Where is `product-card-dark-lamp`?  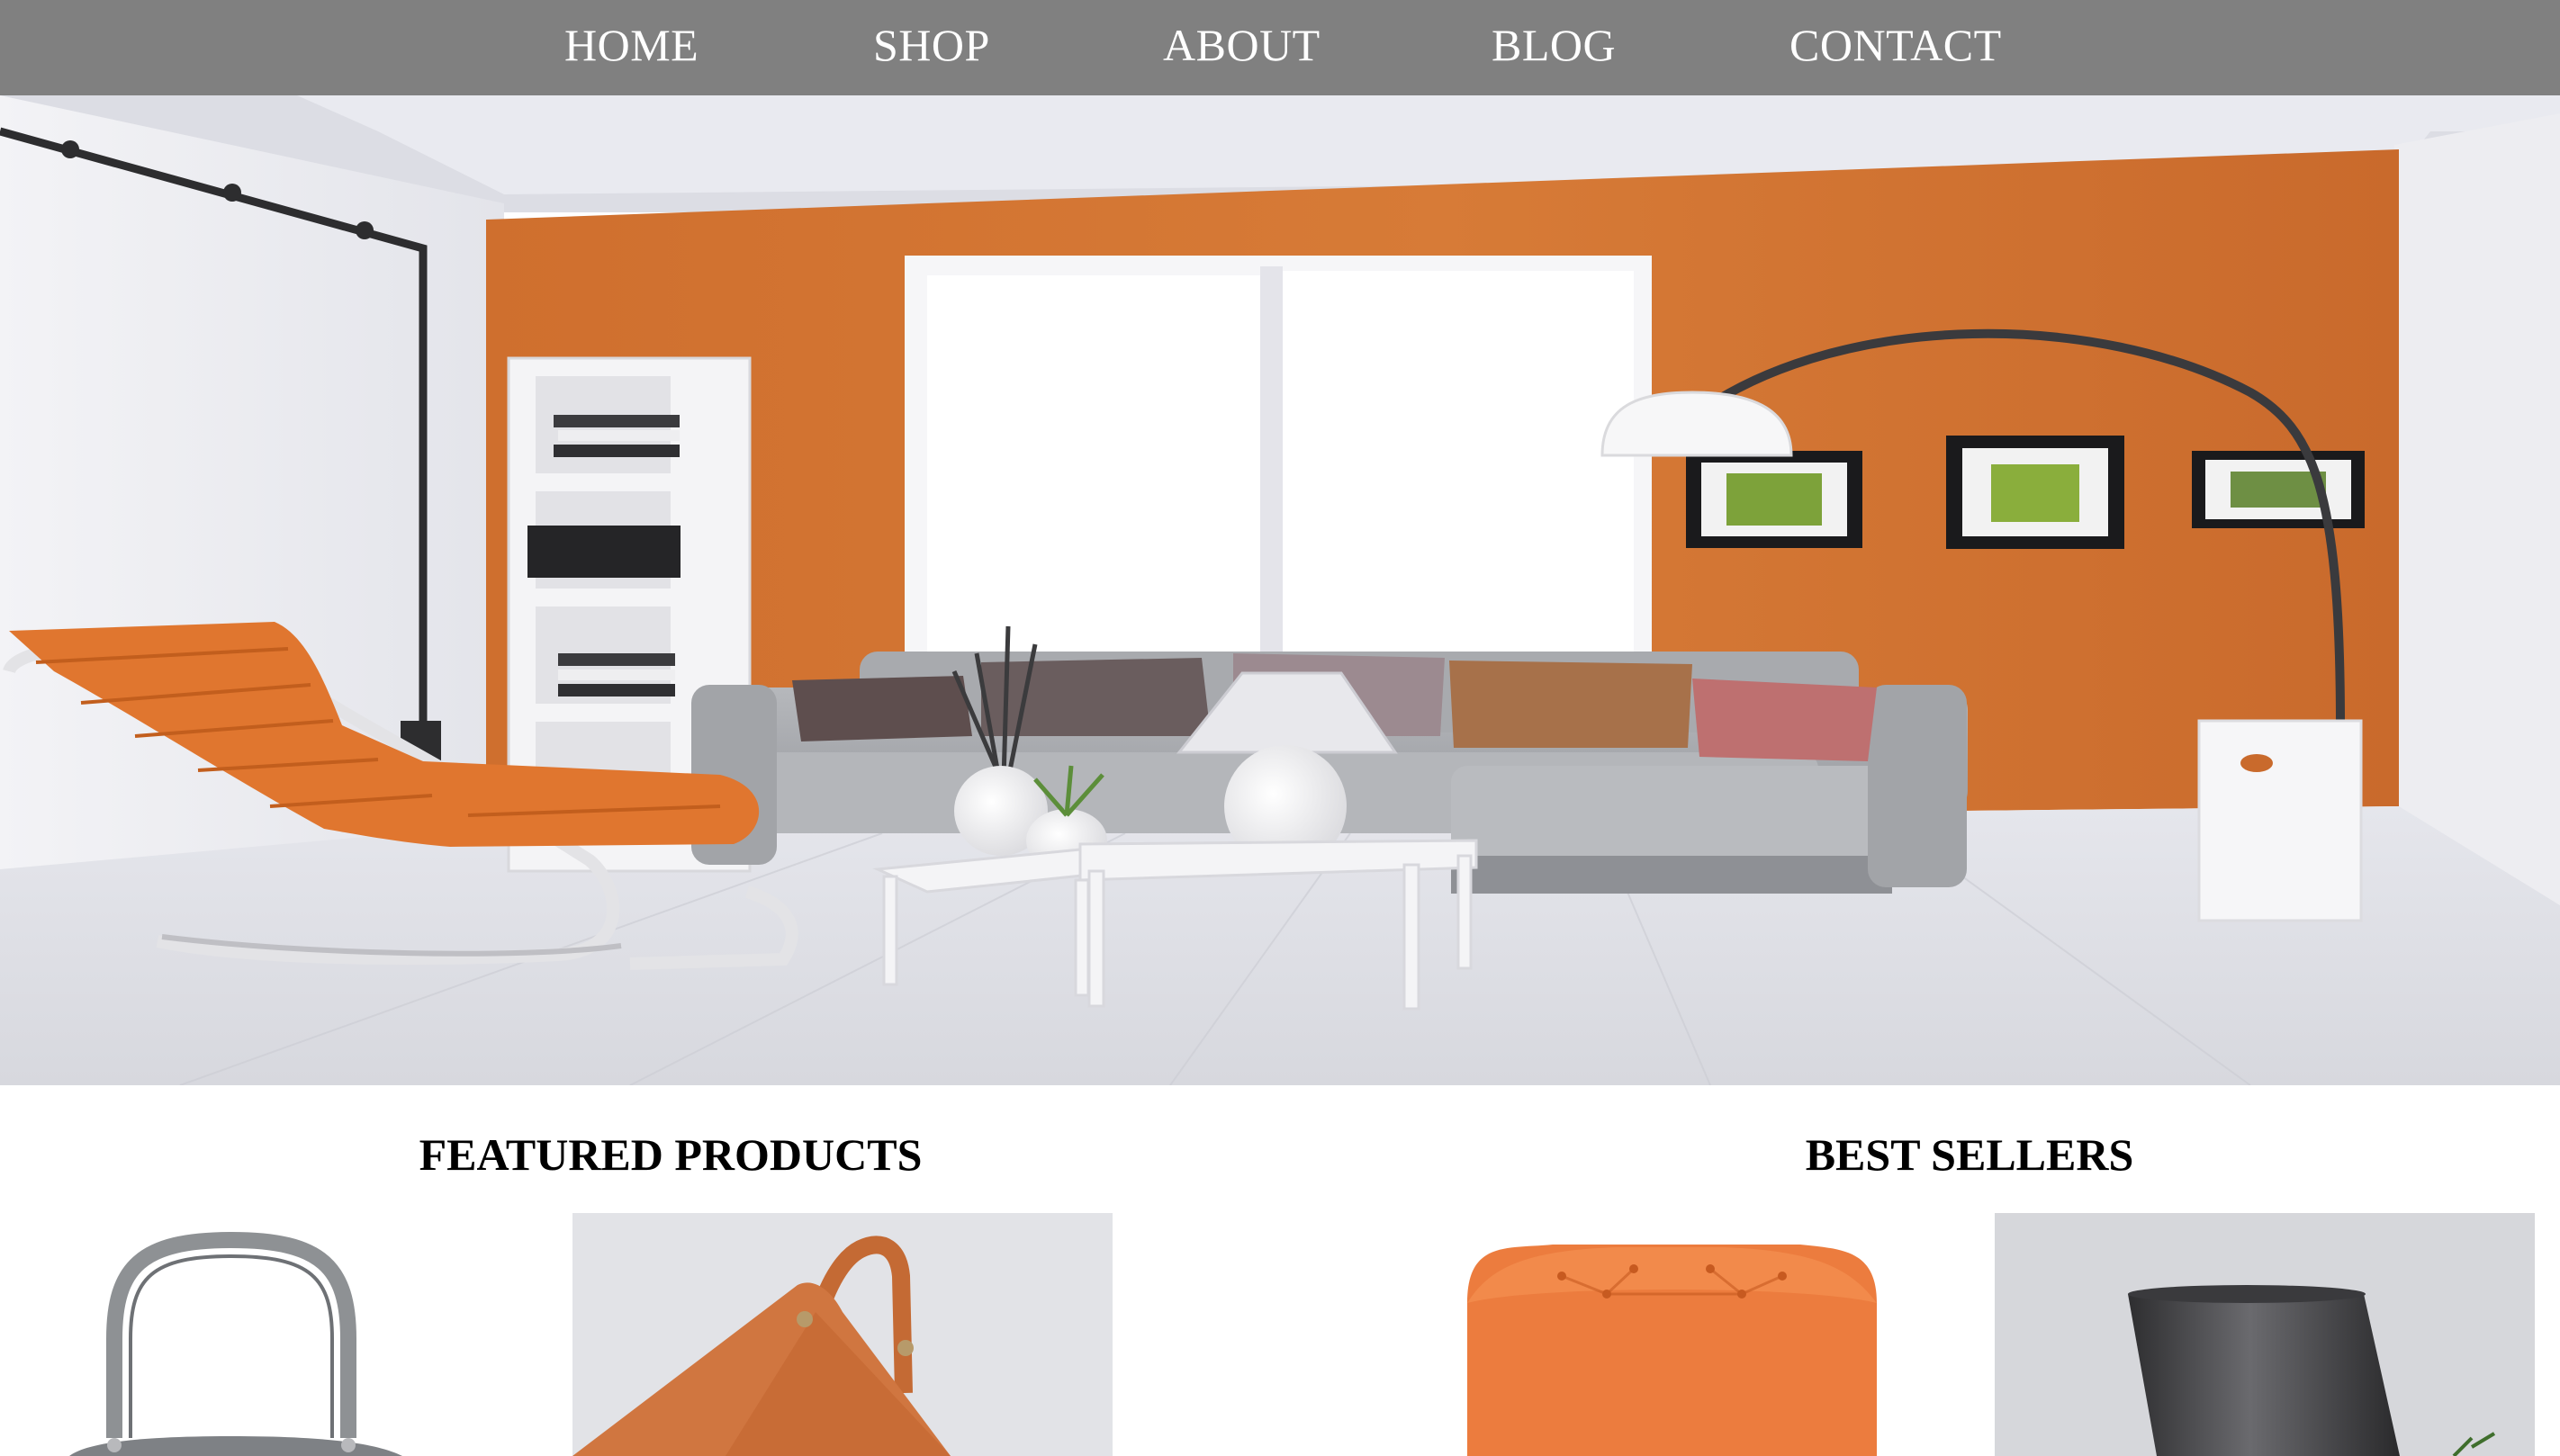 product-card-dark-lamp is located at coordinates (2265, 1334).